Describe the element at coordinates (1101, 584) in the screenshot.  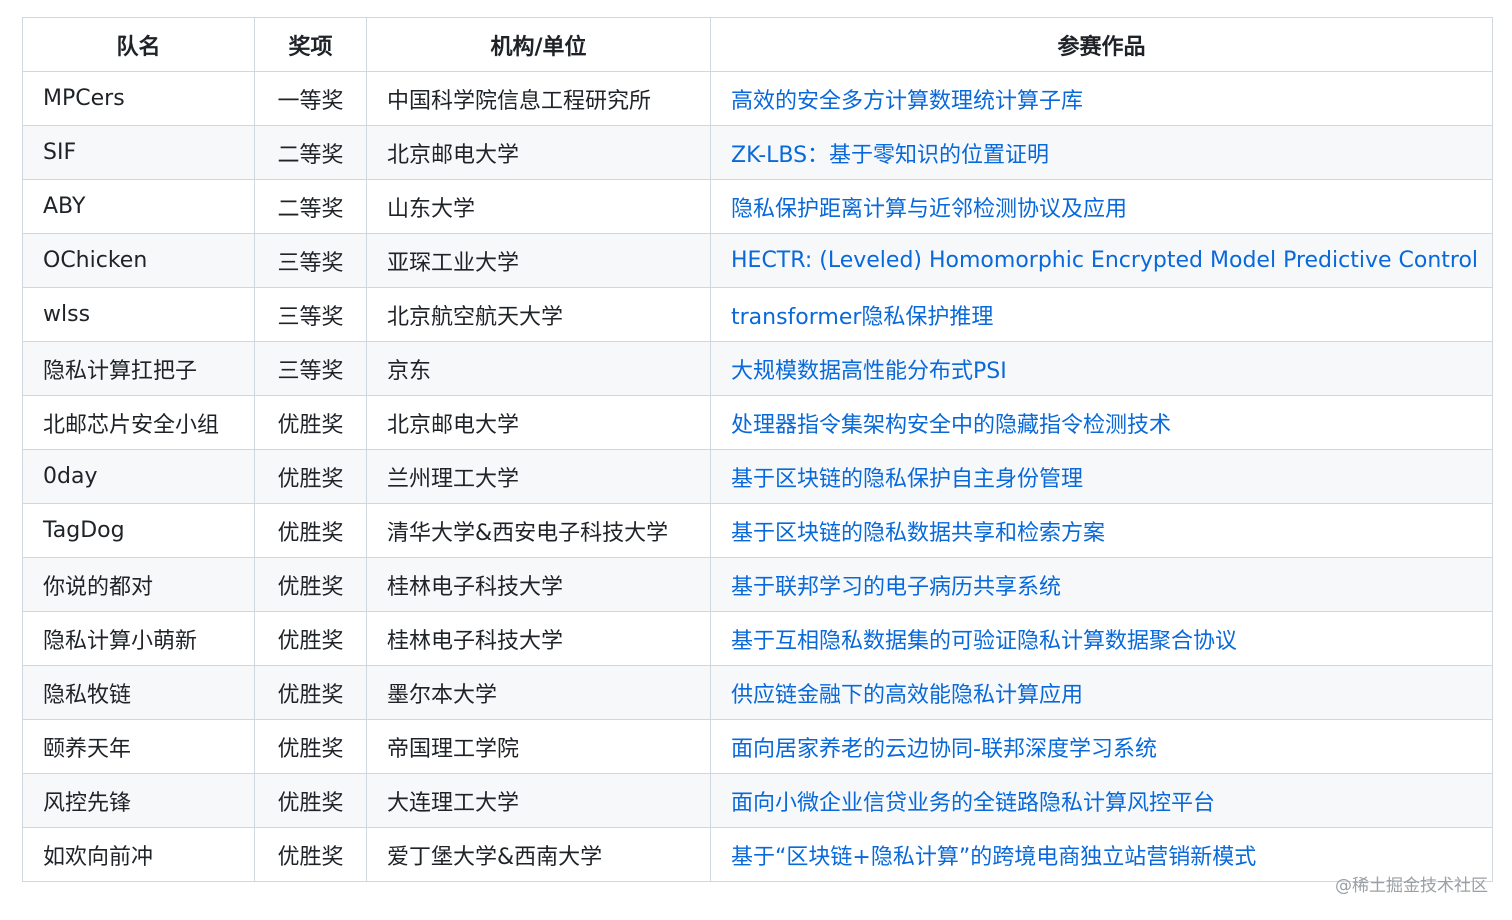
I see `cell-work: 基于联邦学习的电子病历共享系统` at that location.